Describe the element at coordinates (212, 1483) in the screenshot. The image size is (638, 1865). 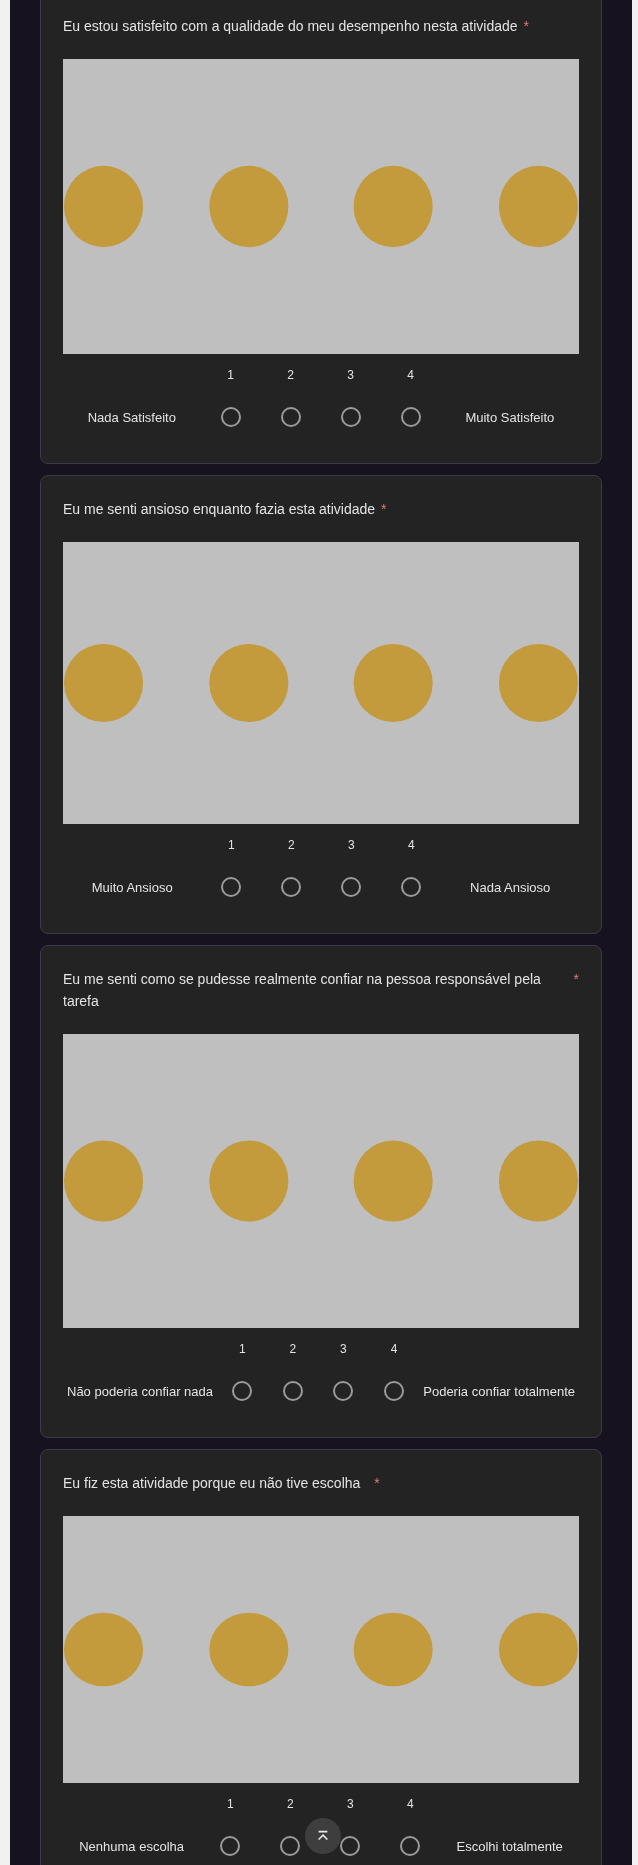
I see `question-title: Eu fiz esta atividade porque eu não tive escolha` at that location.